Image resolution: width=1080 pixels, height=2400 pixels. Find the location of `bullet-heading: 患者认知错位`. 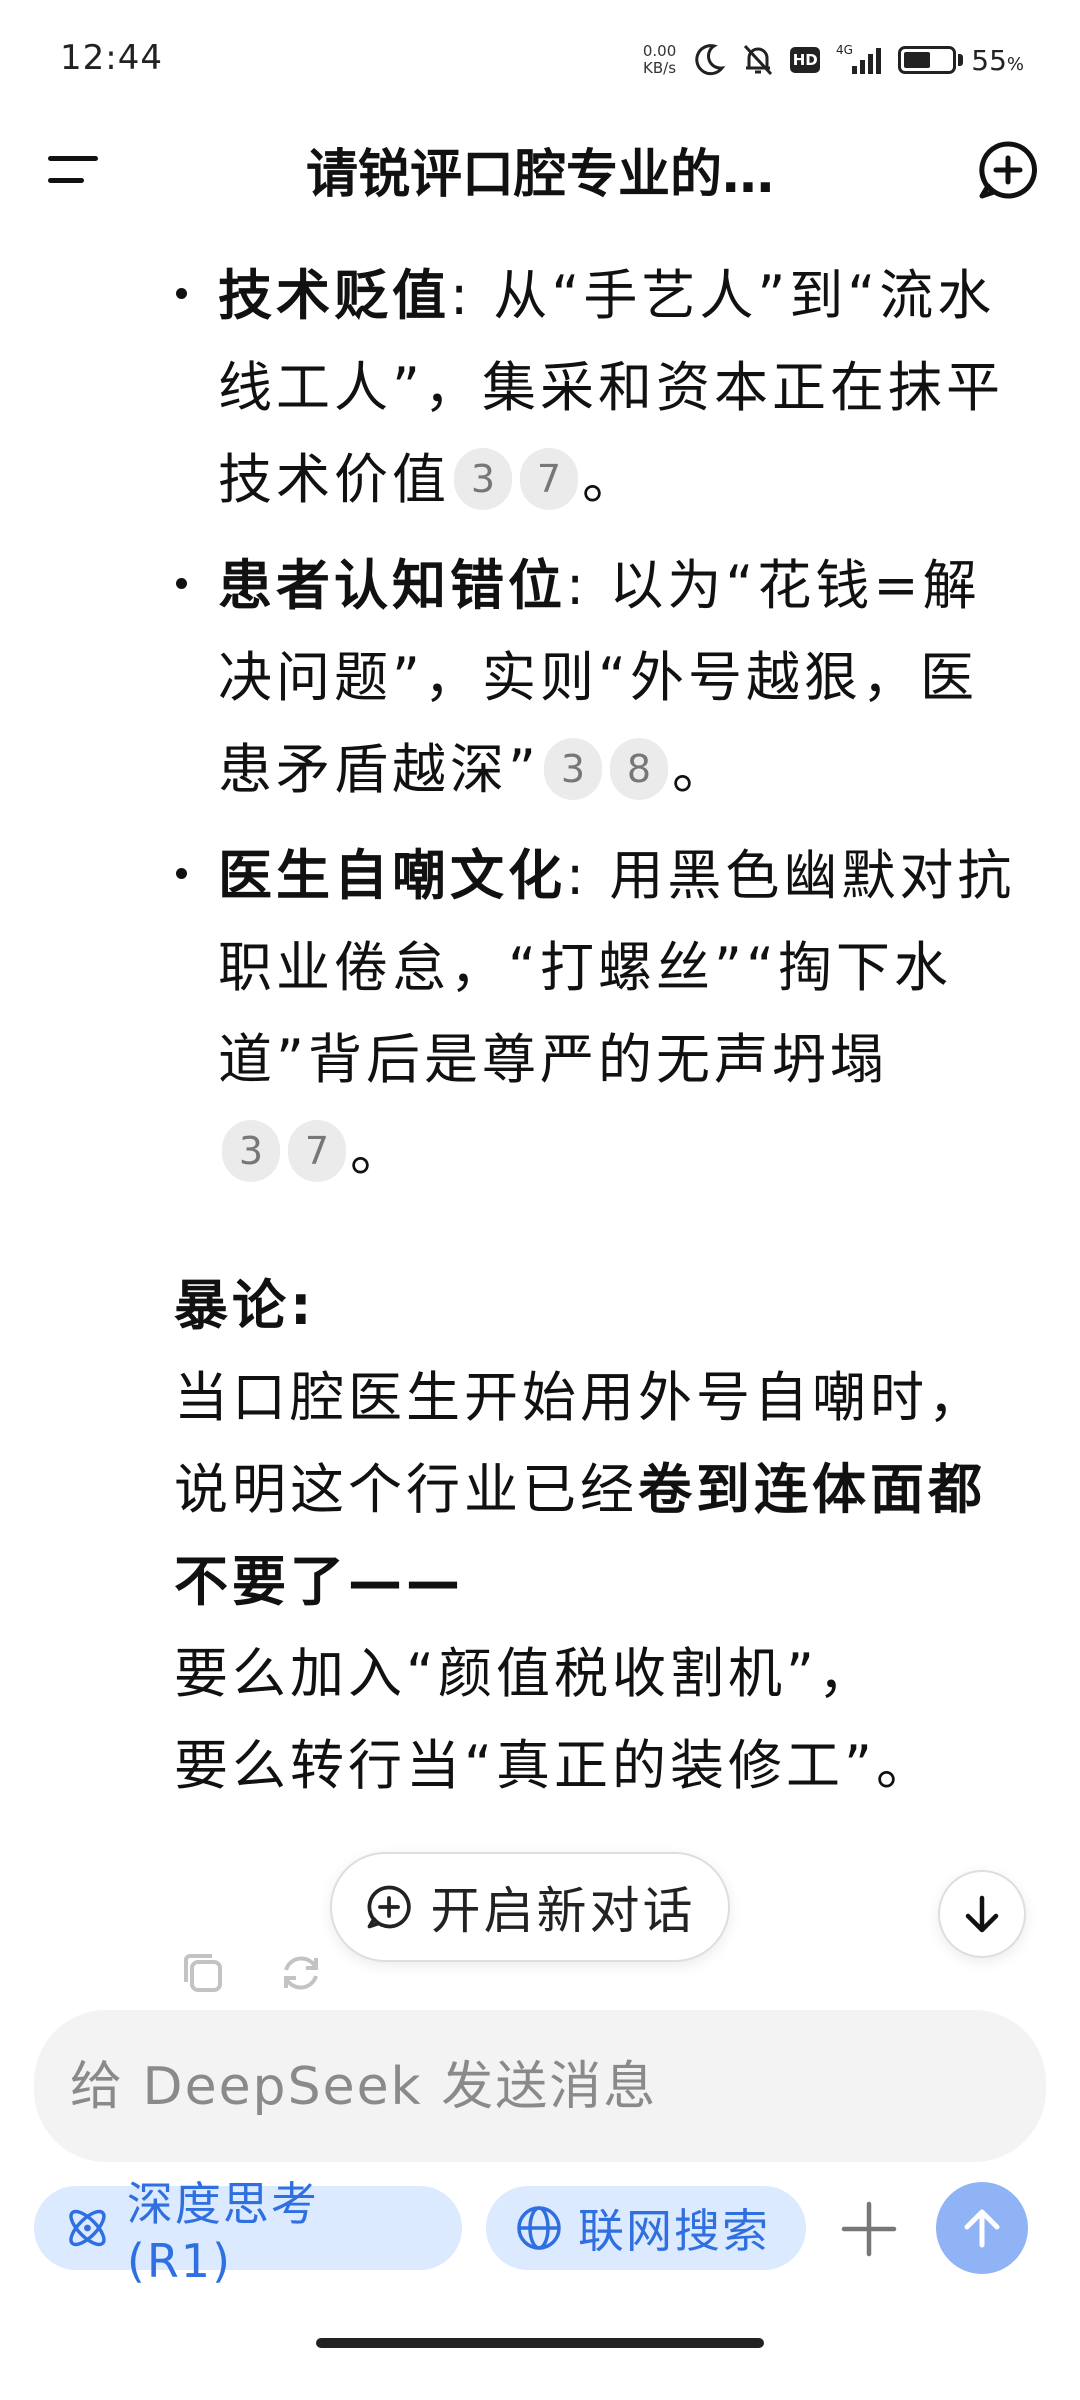

bullet-heading: 患者认知错位 is located at coordinates (392, 585).